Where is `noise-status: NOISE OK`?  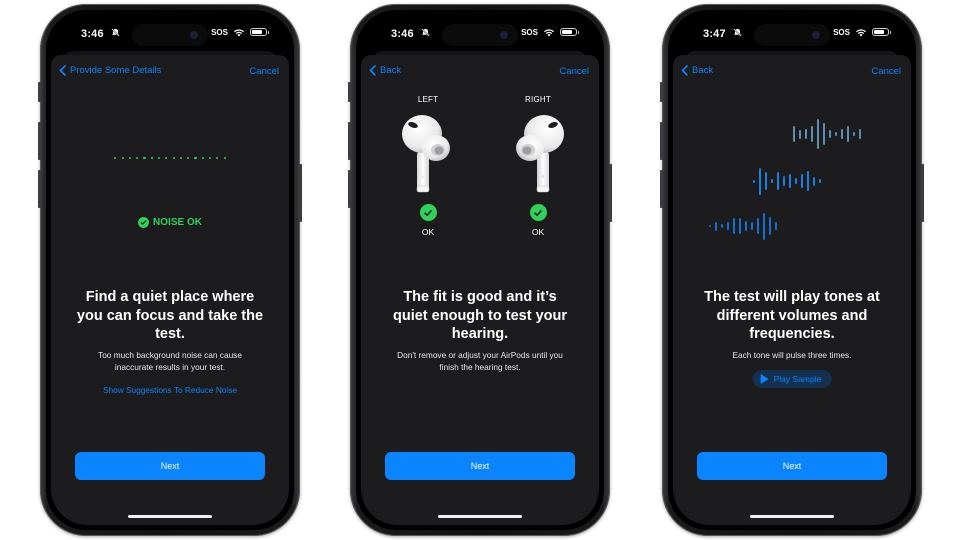
noise-status: NOISE OK is located at coordinates (170, 222).